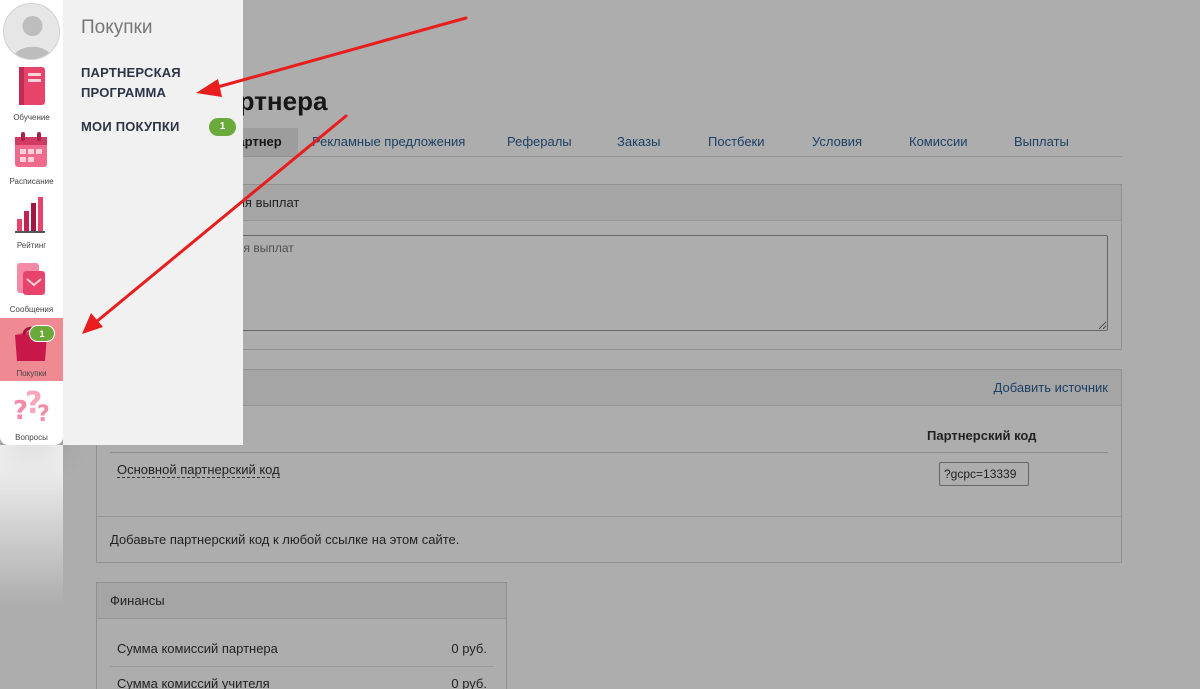 This screenshot has width=1200, height=689. I want to click on question-marks-icon: ? ? ?, so click(31, 406).